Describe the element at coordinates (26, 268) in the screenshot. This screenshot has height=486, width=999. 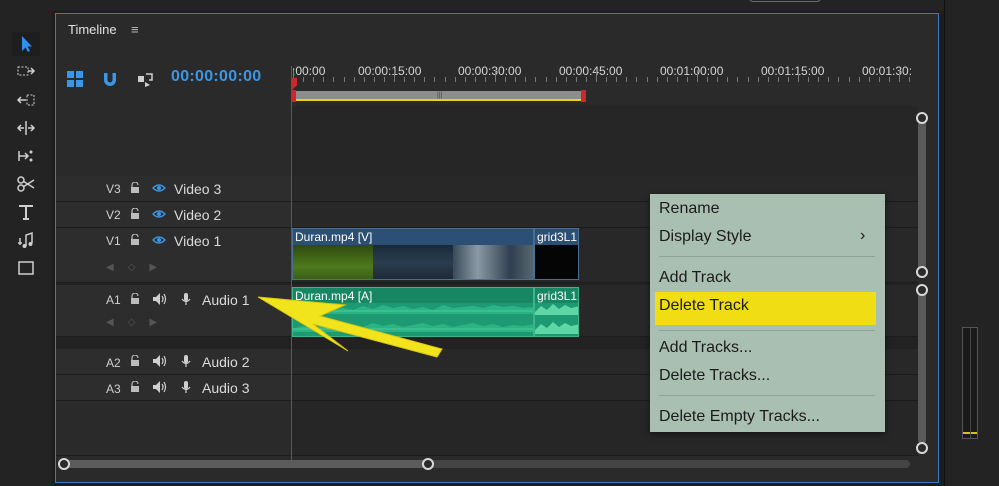
I see `rectangle-tool-icon` at that location.